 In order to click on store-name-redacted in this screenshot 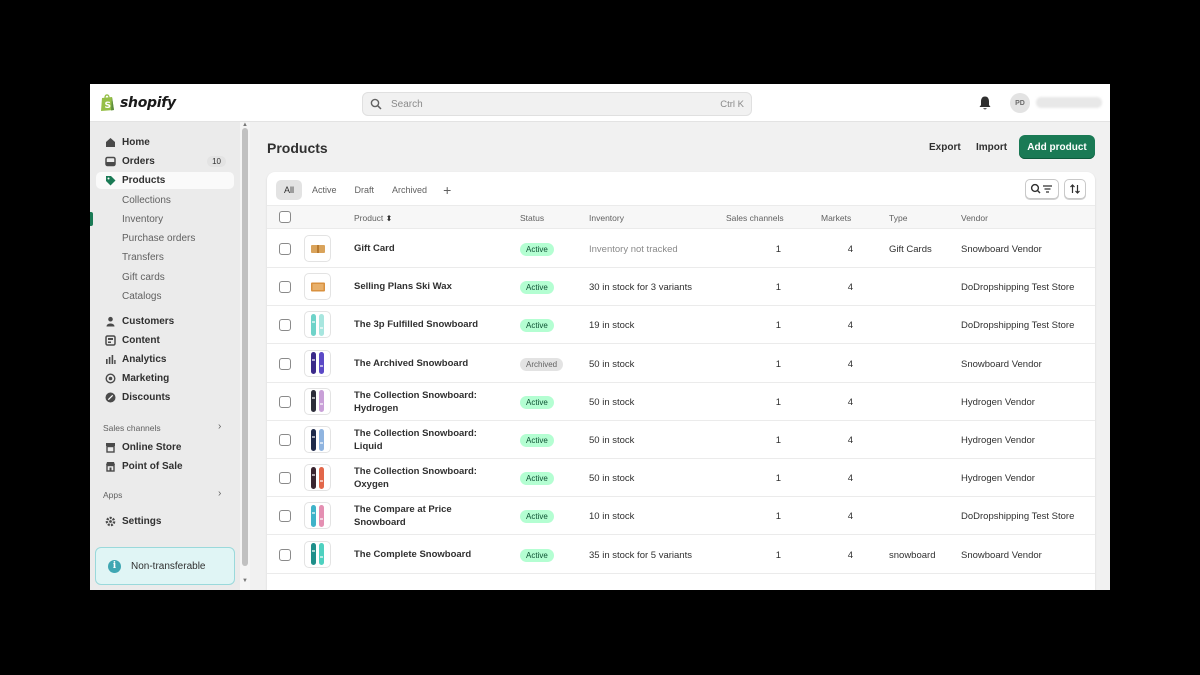, I will do `click(1069, 102)`.